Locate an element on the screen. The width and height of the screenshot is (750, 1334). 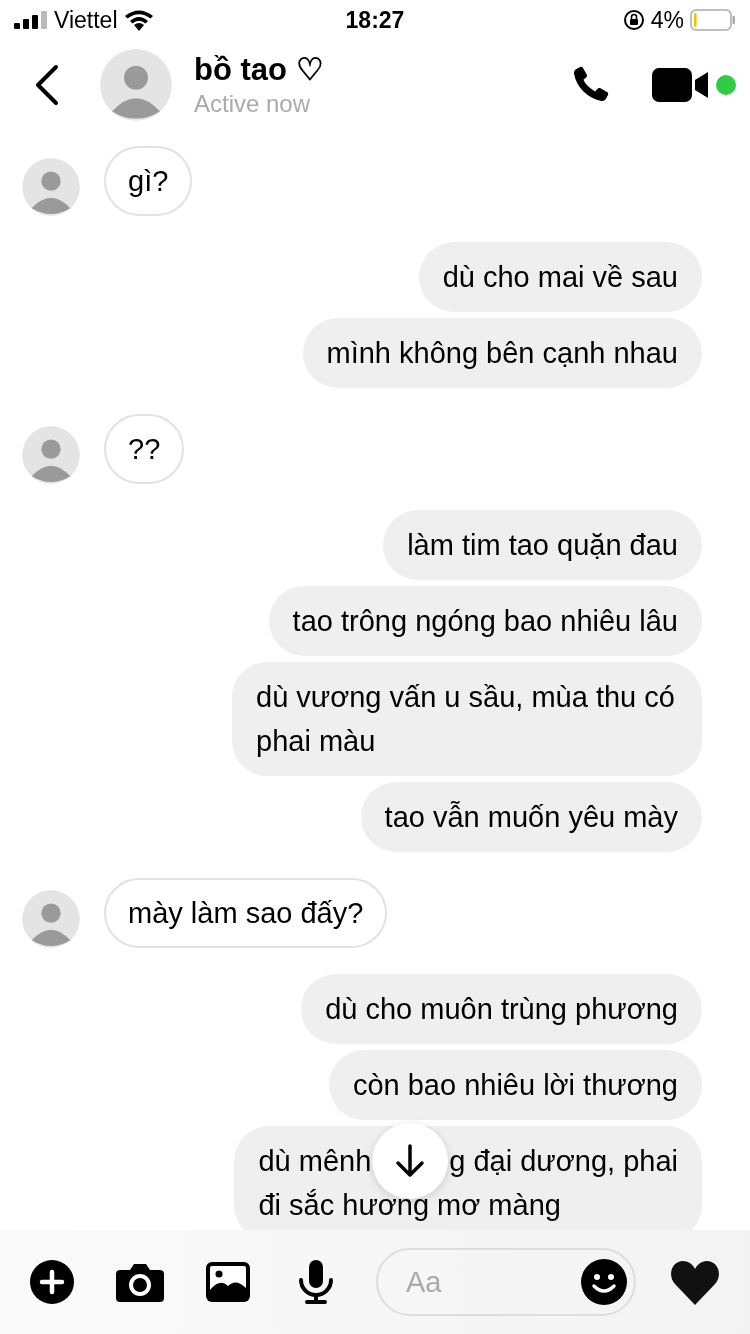
signal-icon is located at coordinates (31, 20).